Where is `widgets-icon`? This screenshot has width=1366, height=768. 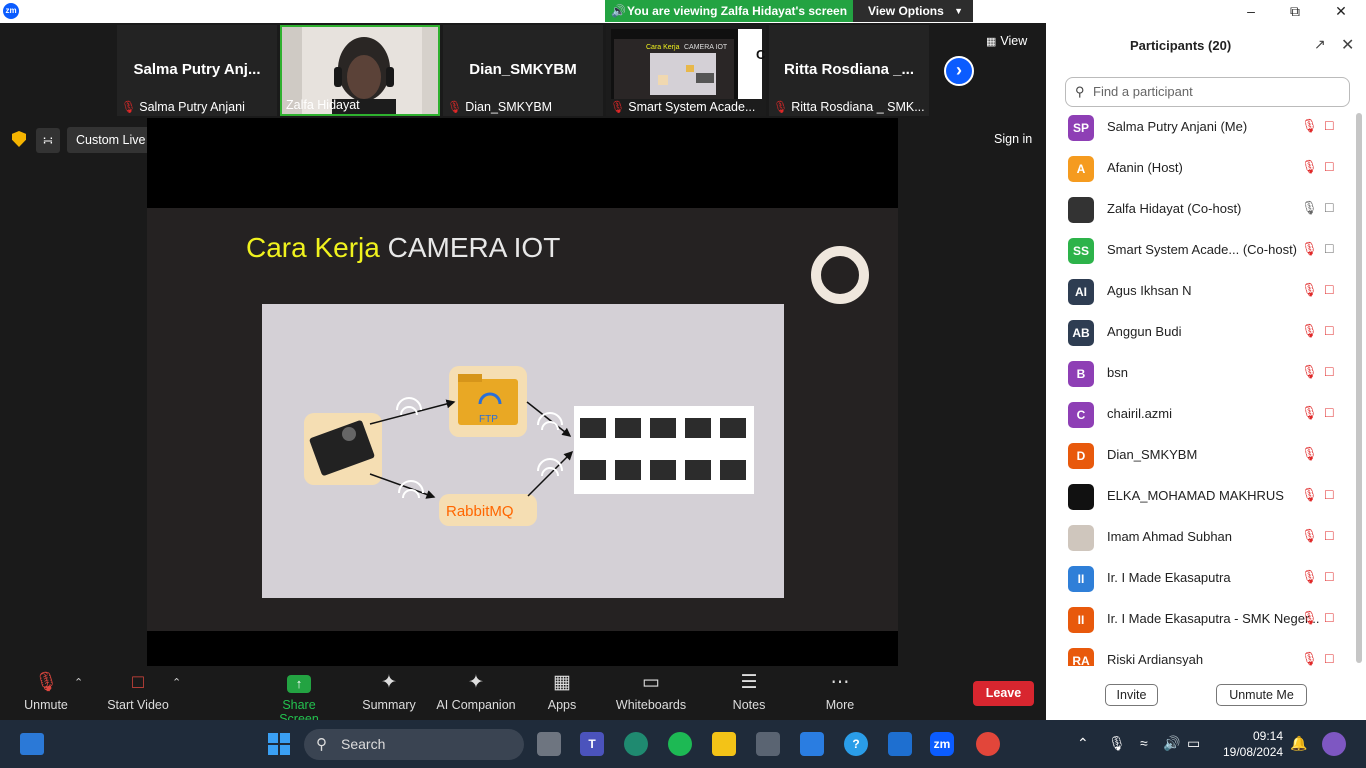
widgets-icon is located at coordinates (32, 744).